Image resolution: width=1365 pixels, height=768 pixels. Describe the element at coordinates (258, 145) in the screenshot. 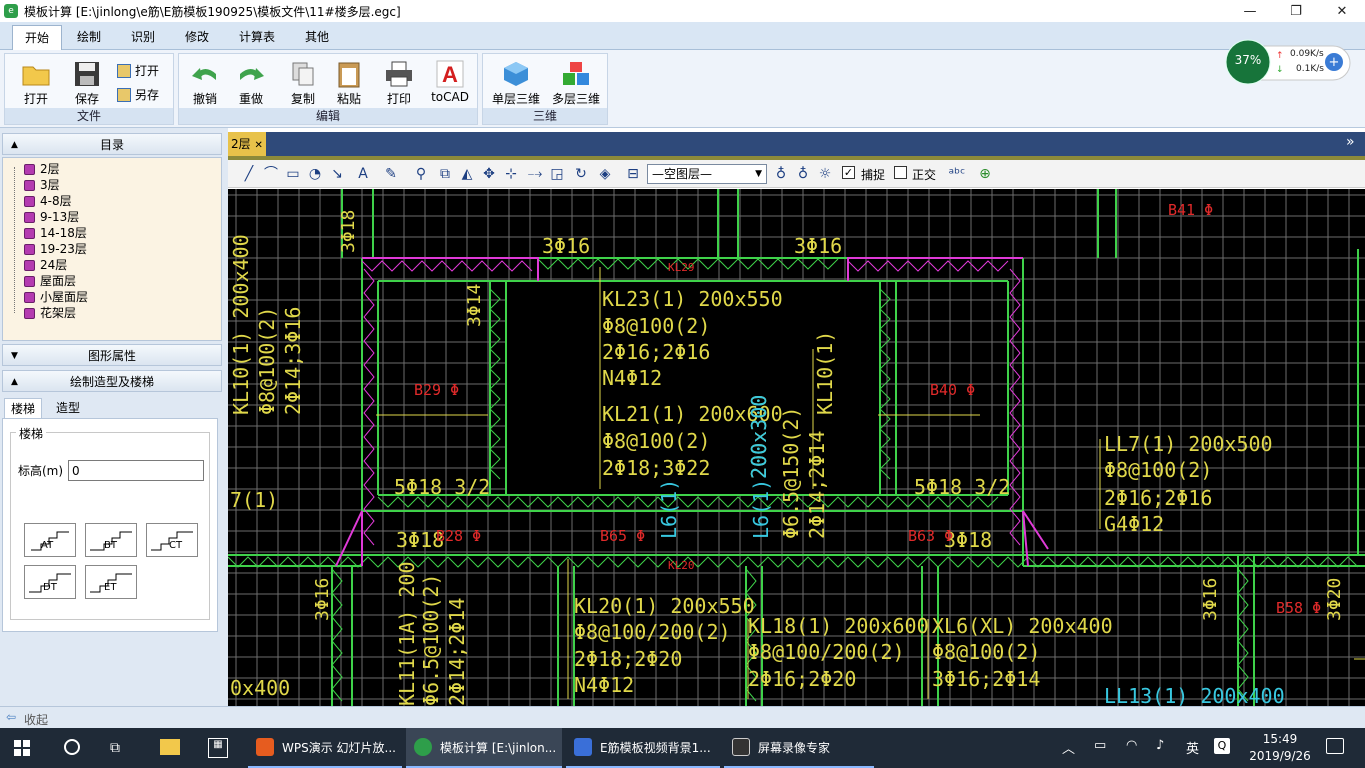

I see `close-tab-icon: ✕` at that location.